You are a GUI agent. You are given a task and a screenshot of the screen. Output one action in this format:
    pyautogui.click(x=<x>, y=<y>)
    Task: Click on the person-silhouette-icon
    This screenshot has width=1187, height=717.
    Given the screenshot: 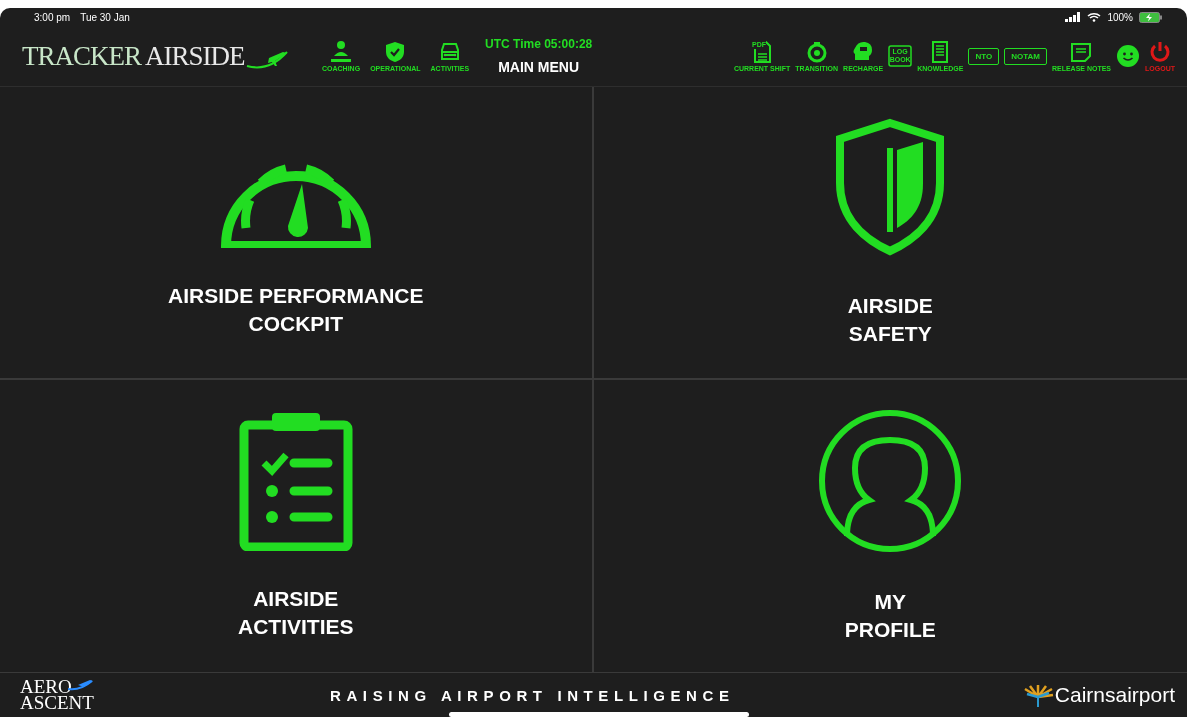 What is the action you would take?
    pyautogui.click(x=890, y=481)
    